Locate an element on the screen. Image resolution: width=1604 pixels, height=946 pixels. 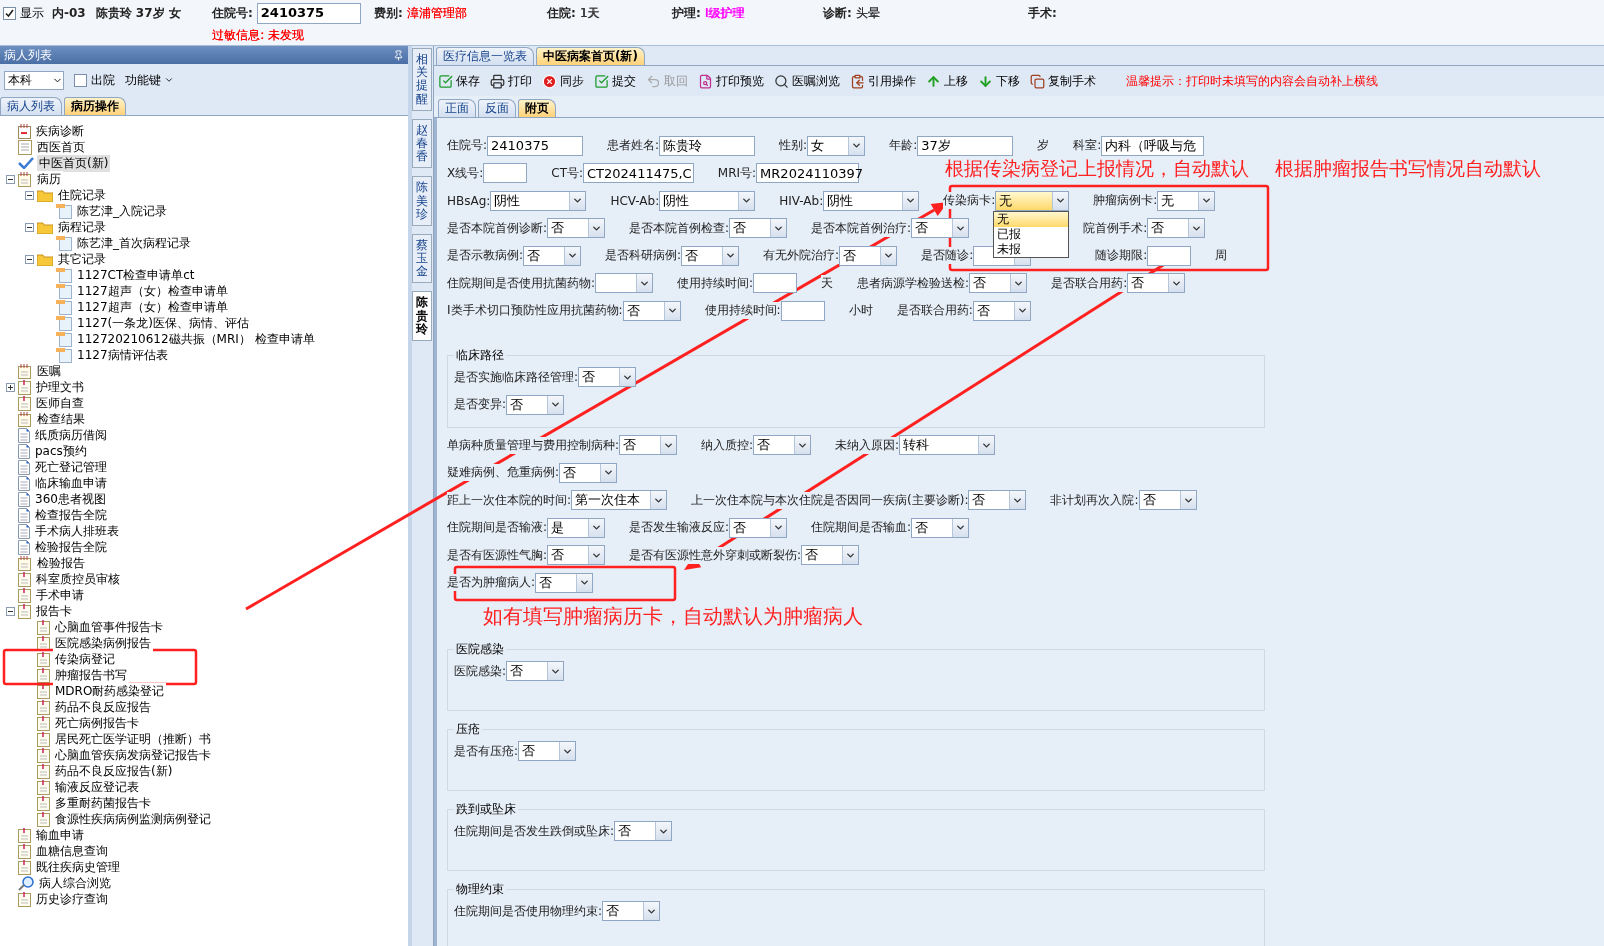
field-label: 是否有医源性气胸: is located at coordinates (497, 555).